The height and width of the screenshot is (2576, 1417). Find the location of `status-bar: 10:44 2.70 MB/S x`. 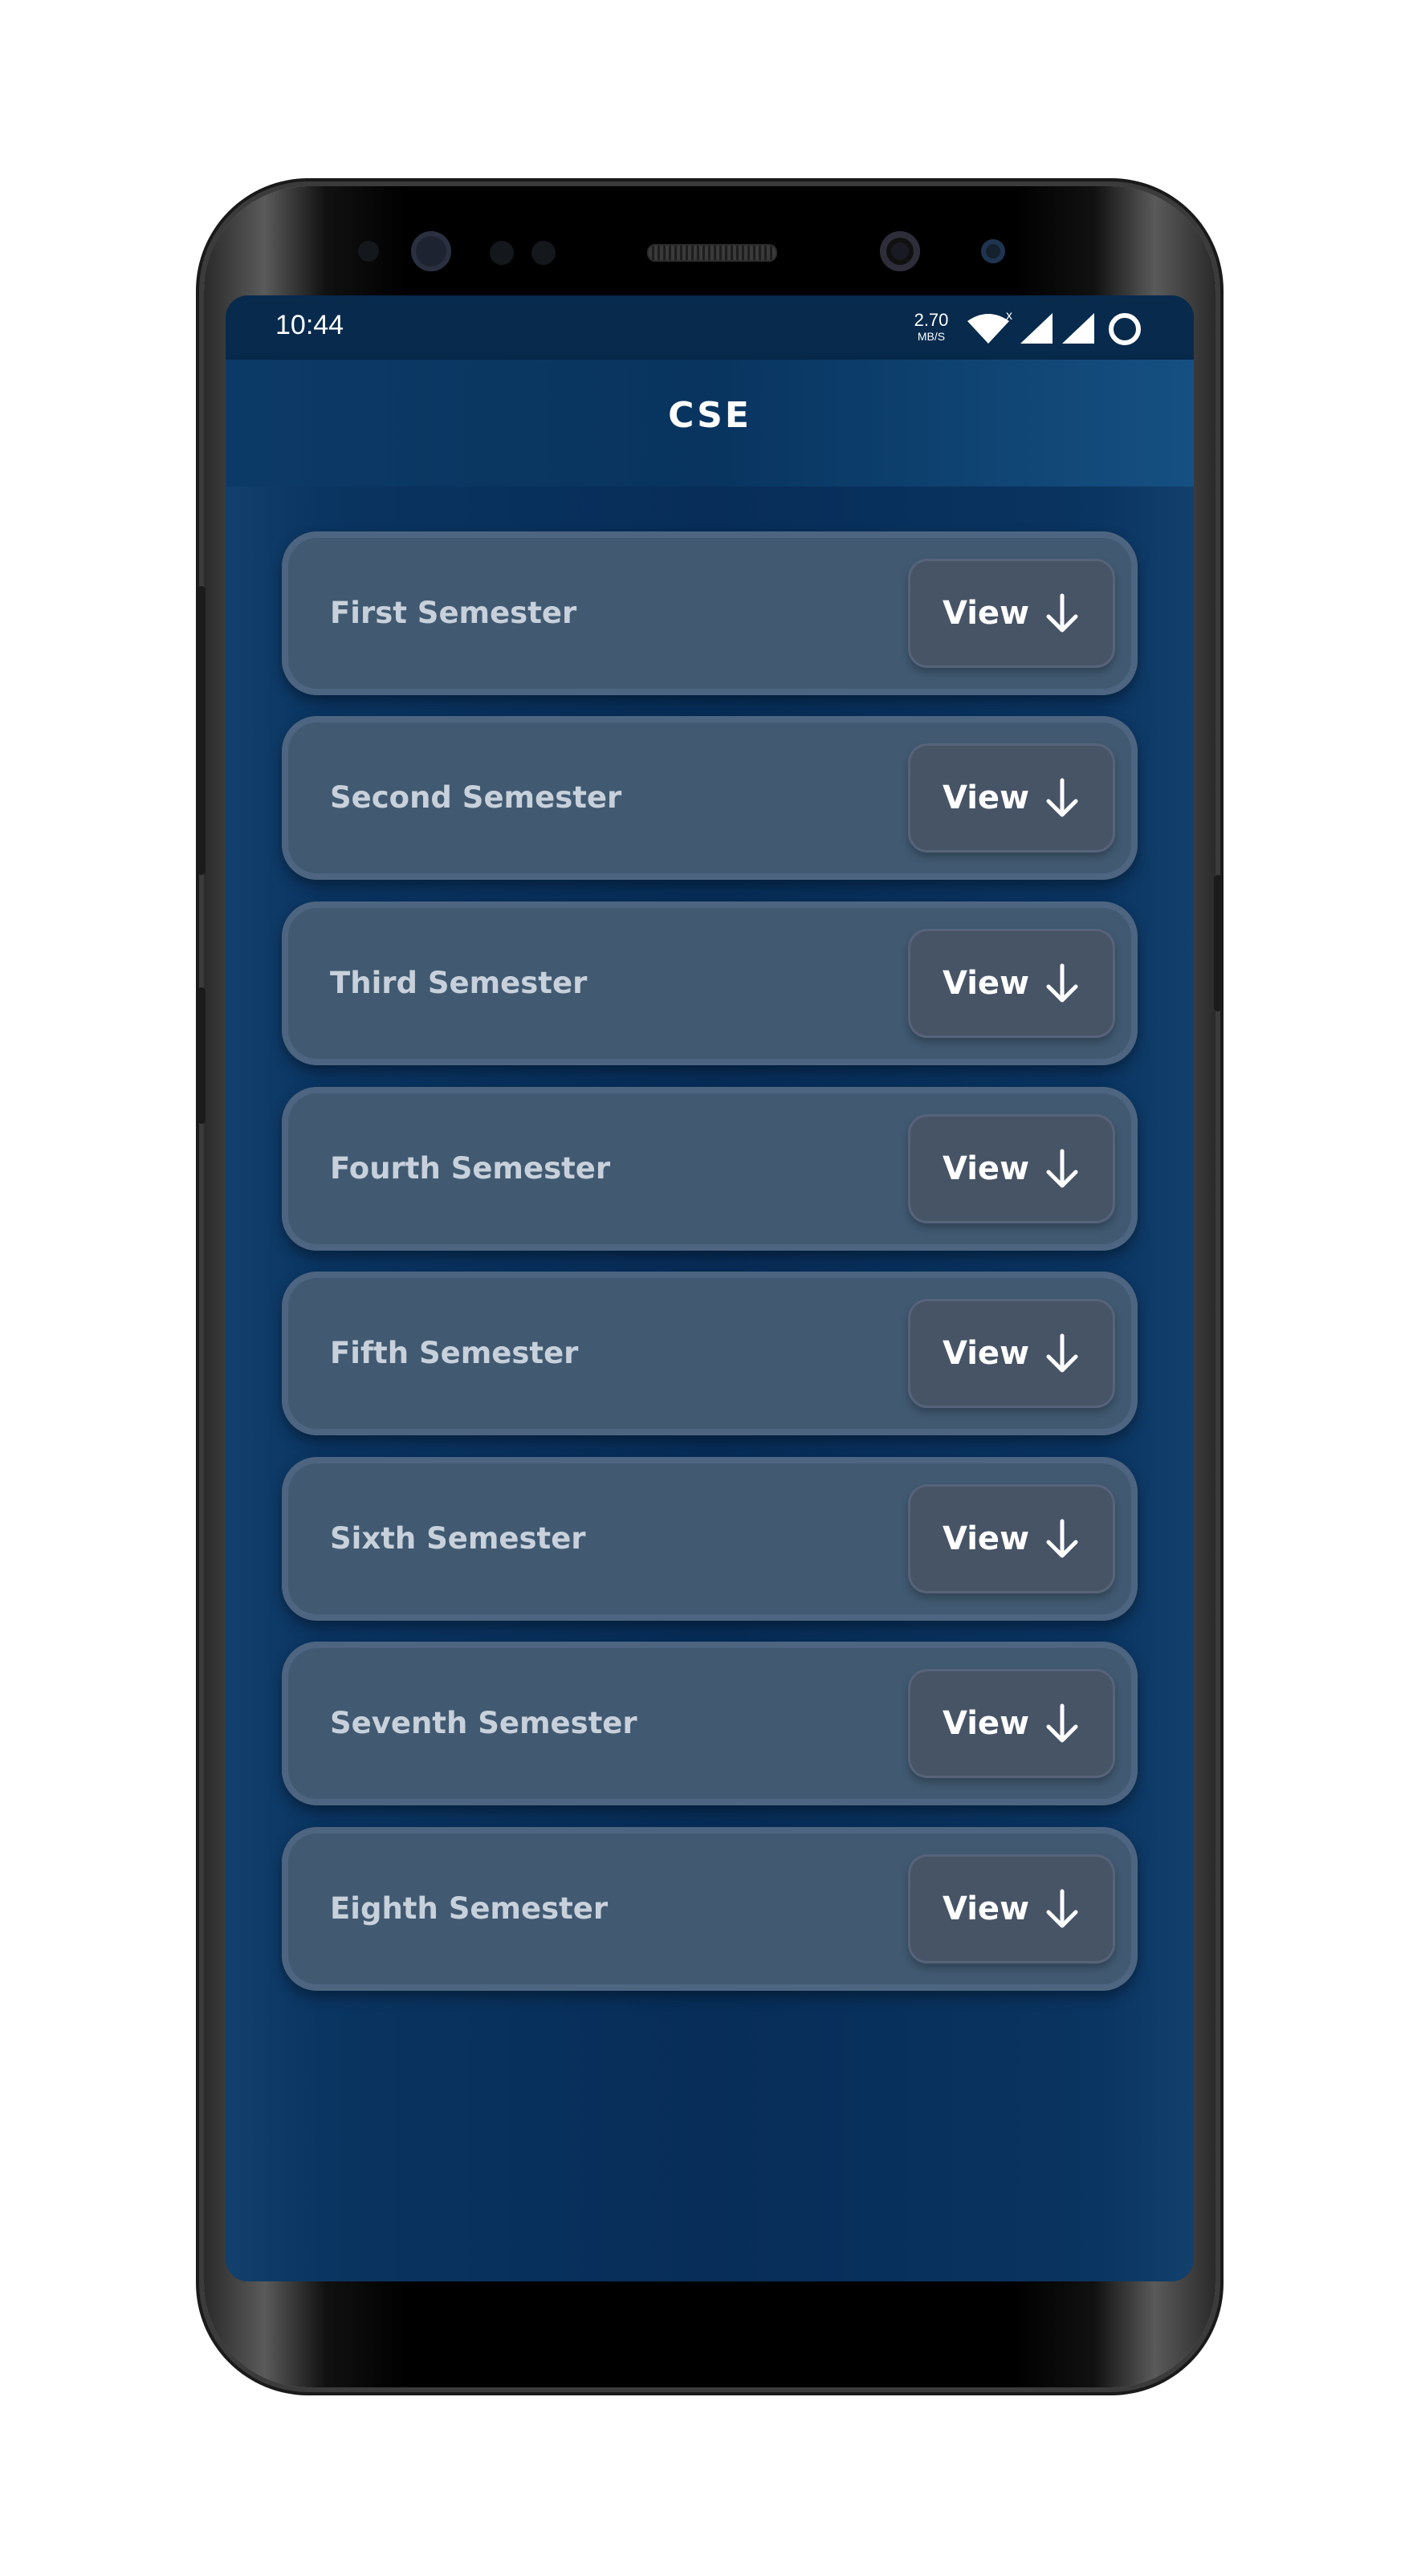

status-bar: 10:44 2.70 MB/S x is located at coordinates (710, 327).